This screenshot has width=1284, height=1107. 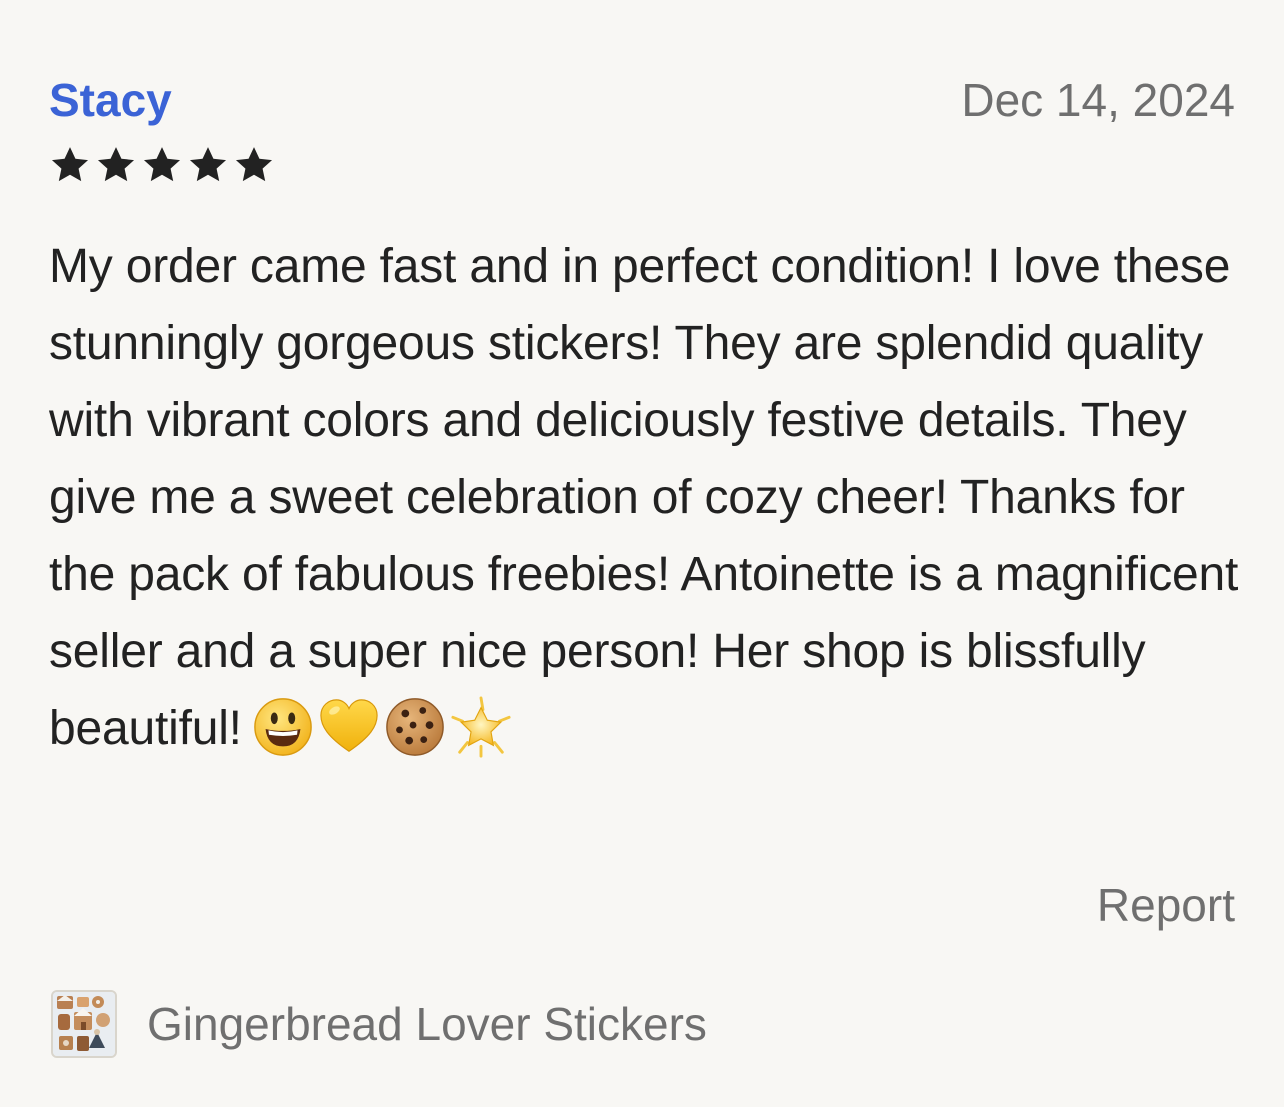 I want to click on listing-title: Gingerbread Lover Stickers, so click(x=427, y=1024).